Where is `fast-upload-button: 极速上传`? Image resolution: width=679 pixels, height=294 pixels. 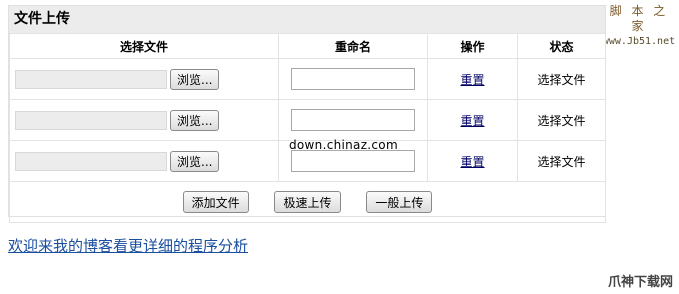
fast-upload-button: 极速上传 is located at coordinates (307, 202).